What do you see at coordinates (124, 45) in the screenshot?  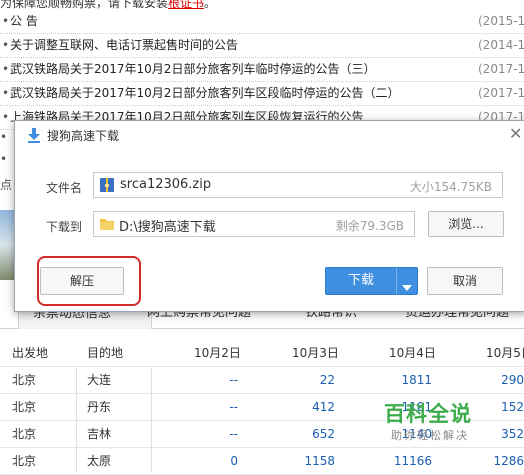 I see `notice-title: 关于调整互联网、电话订票起售时间的公告` at bounding box center [124, 45].